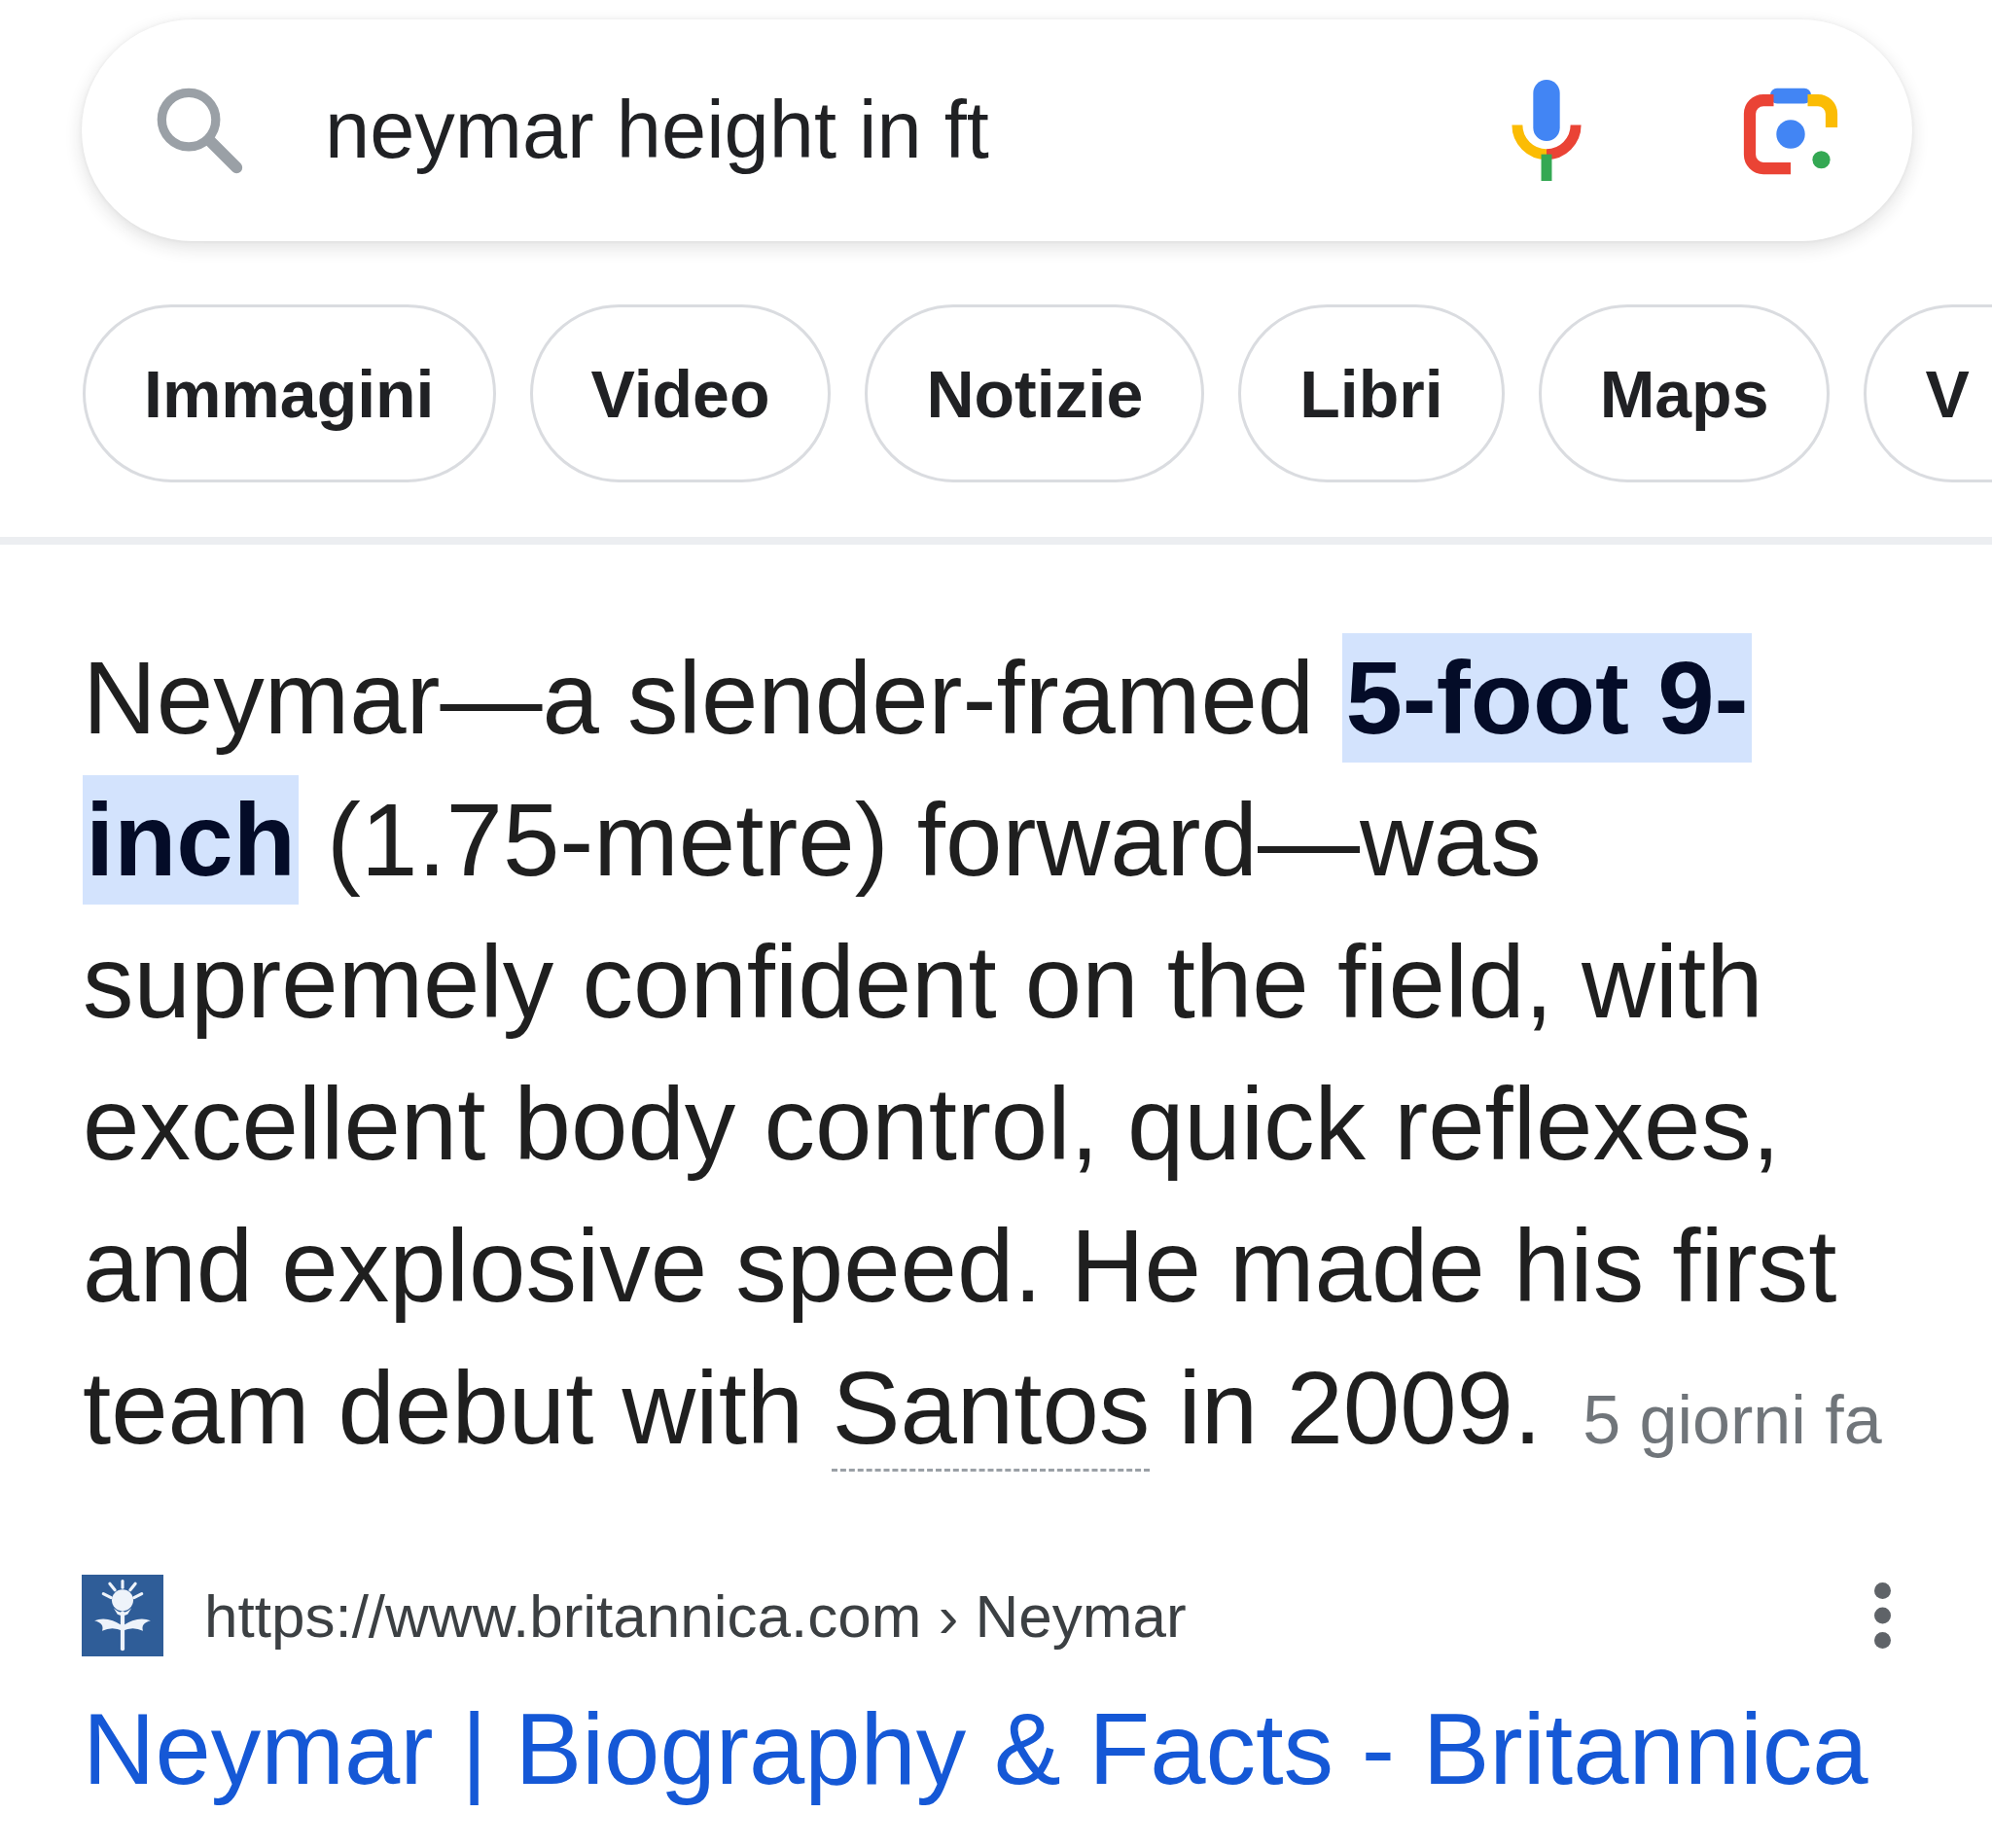 The height and width of the screenshot is (1848, 1992). I want to click on filter-chip: Libri, so click(1371, 393).